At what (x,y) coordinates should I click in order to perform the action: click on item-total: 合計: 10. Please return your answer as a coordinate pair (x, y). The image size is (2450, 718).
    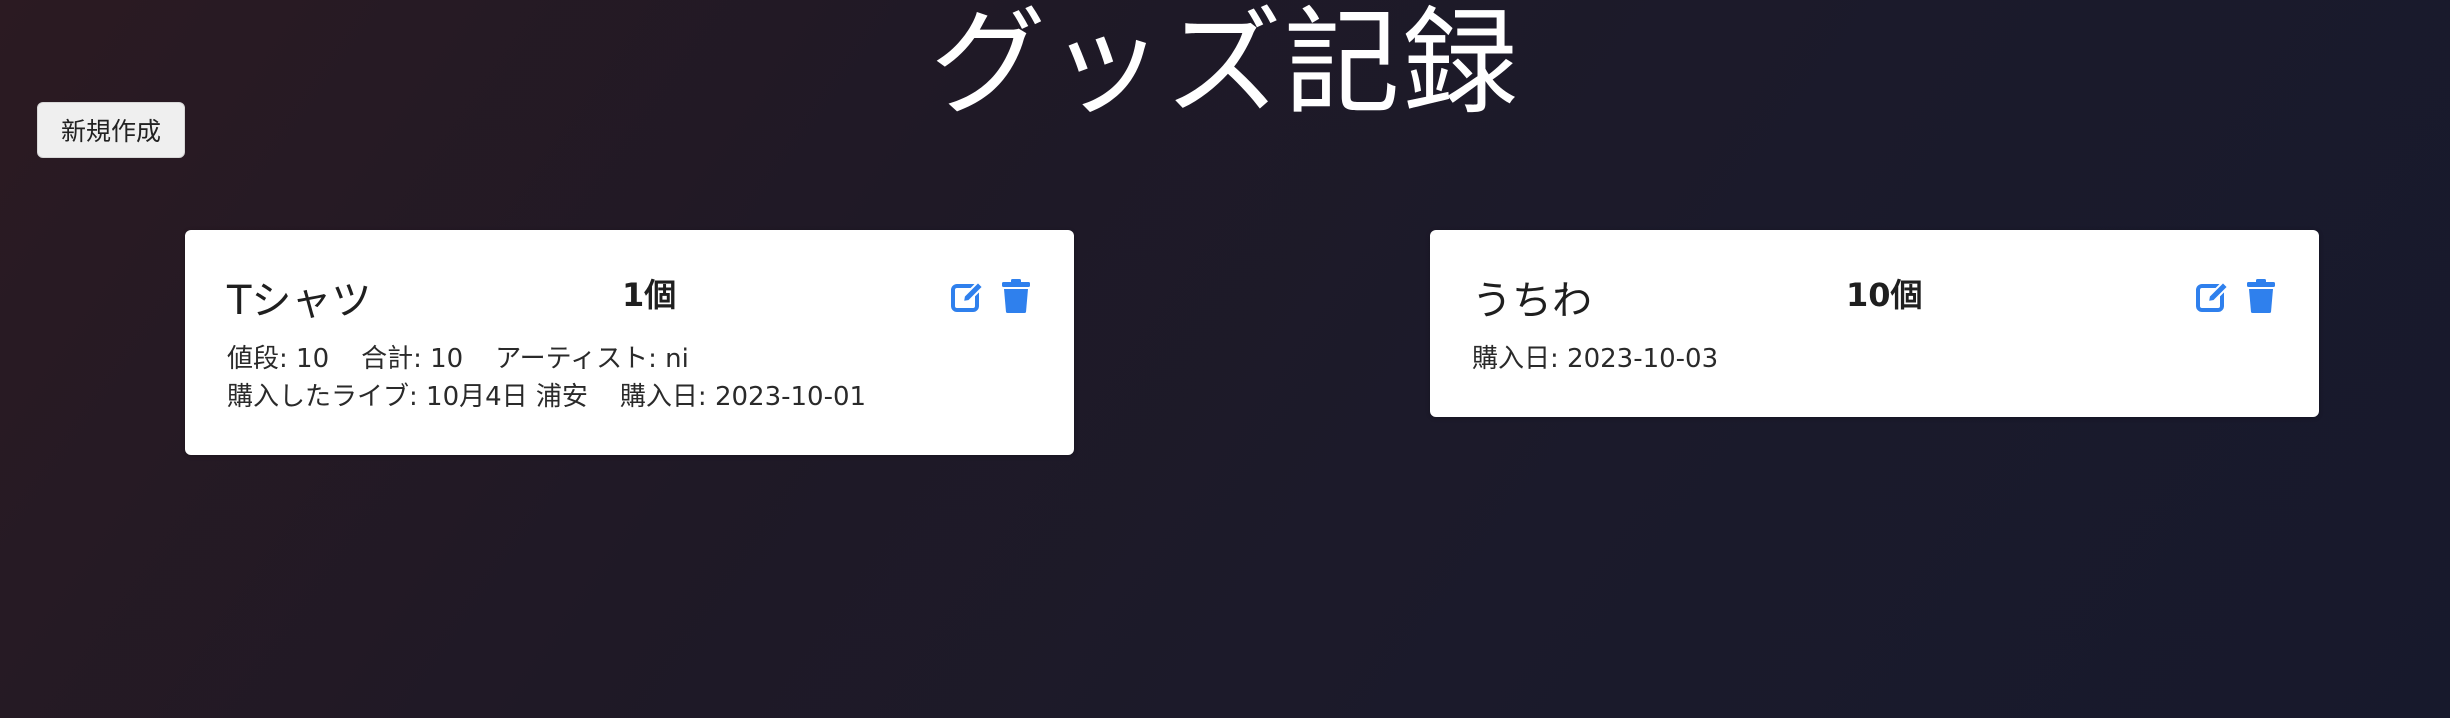
    Looking at the image, I should click on (412, 359).